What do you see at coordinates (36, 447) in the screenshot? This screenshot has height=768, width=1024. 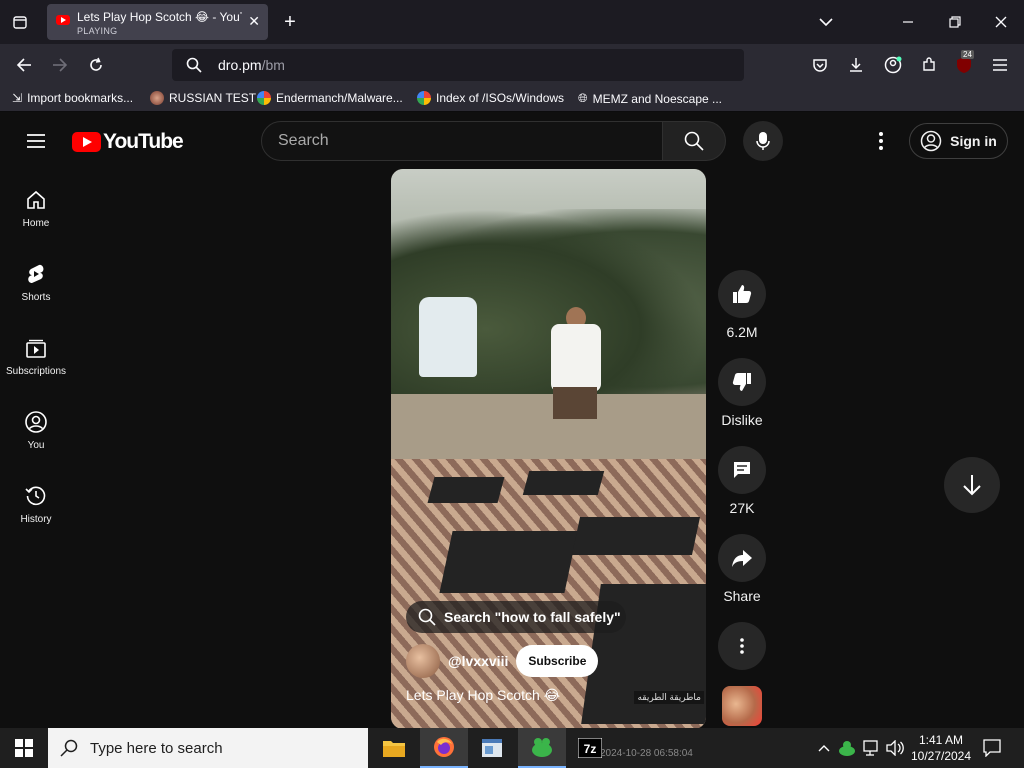 I see `sidebar-item-you: You` at bounding box center [36, 447].